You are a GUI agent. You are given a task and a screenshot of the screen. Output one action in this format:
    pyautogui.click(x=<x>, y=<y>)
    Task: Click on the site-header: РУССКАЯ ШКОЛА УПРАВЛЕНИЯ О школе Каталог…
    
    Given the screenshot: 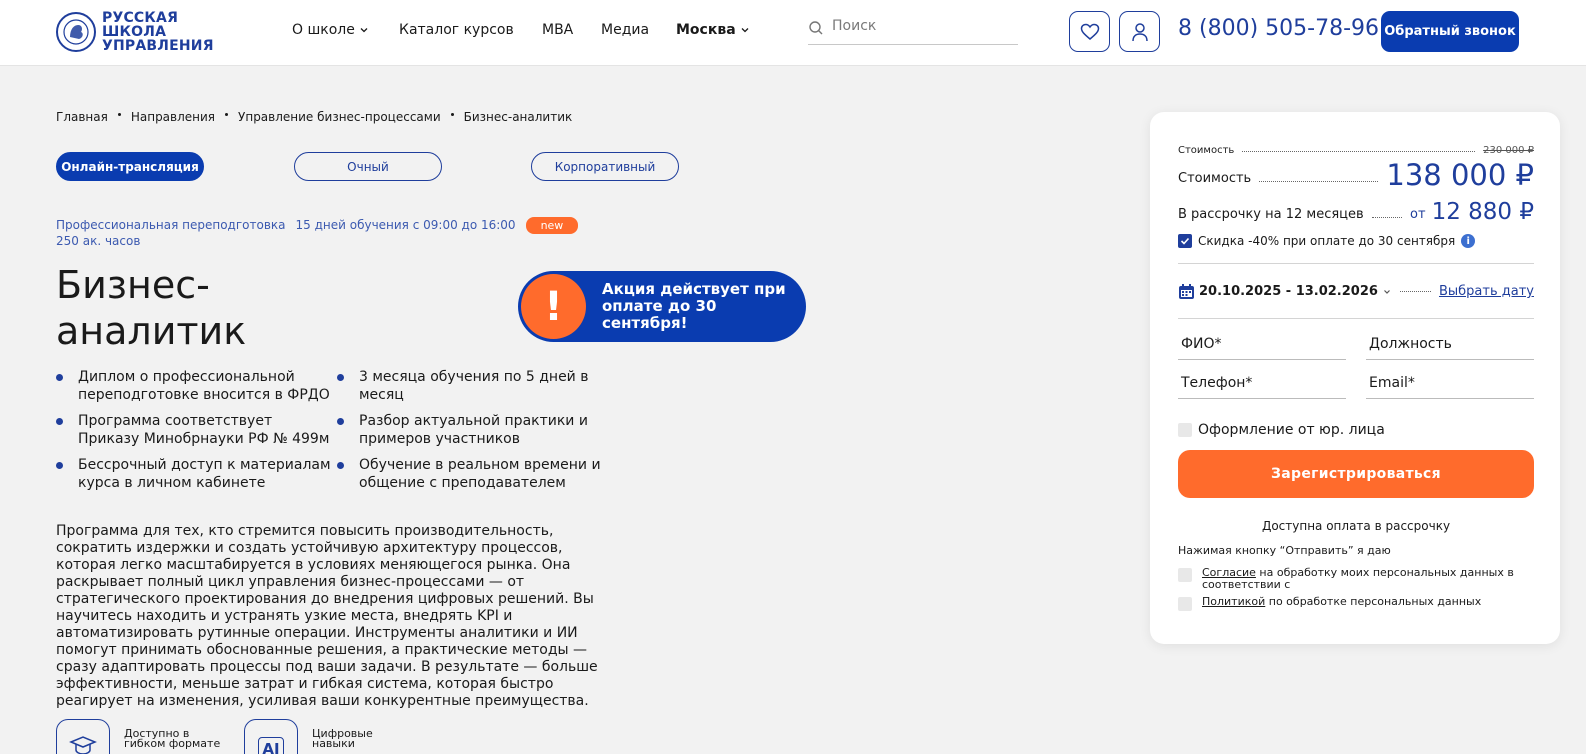 What is the action you would take?
    pyautogui.click(x=793, y=33)
    